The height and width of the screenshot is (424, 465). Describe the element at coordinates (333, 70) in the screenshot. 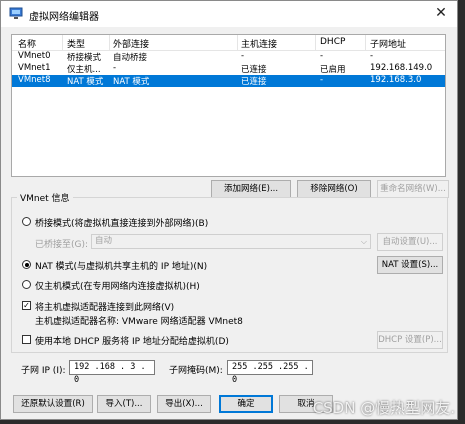

I see `row-dhcp: 已启用` at that location.